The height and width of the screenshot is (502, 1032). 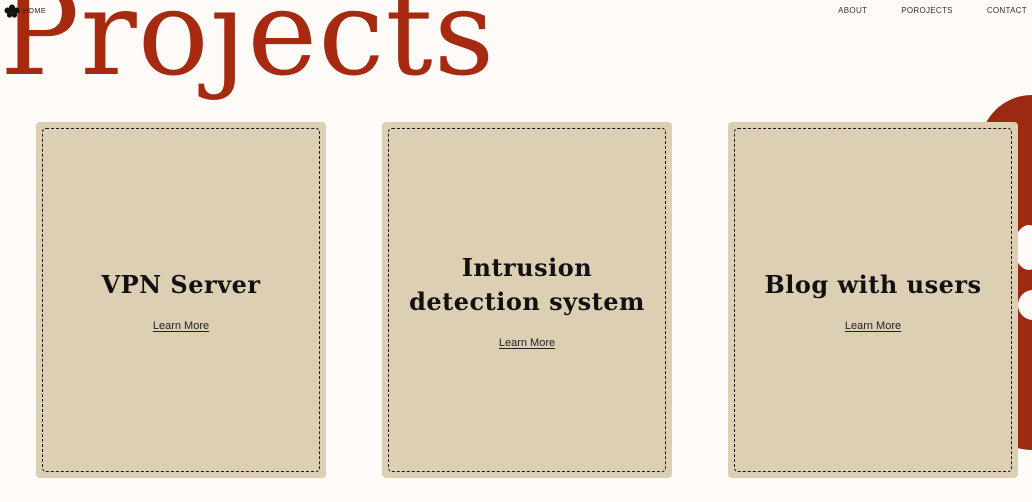 What do you see at coordinates (873, 284) in the screenshot?
I see `card-title: Blog with users` at bounding box center [873, 284].